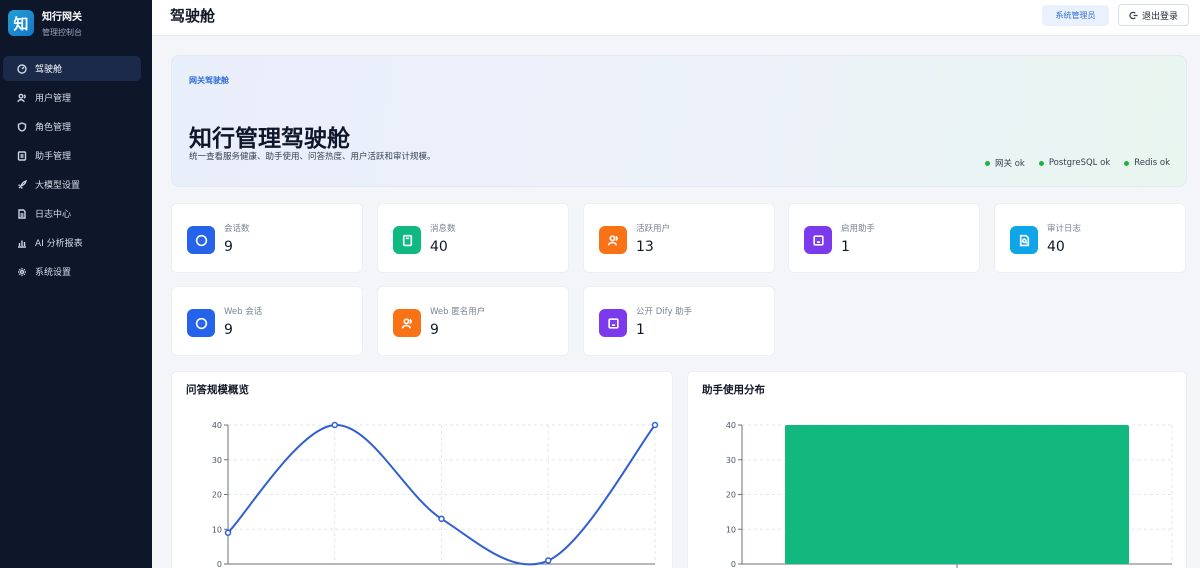  What do you see at coordinates (1090, 238) in the screenshot?
I see `stat-card-audit-logs: 审计日志 40` at bounding box center [1090, 238].